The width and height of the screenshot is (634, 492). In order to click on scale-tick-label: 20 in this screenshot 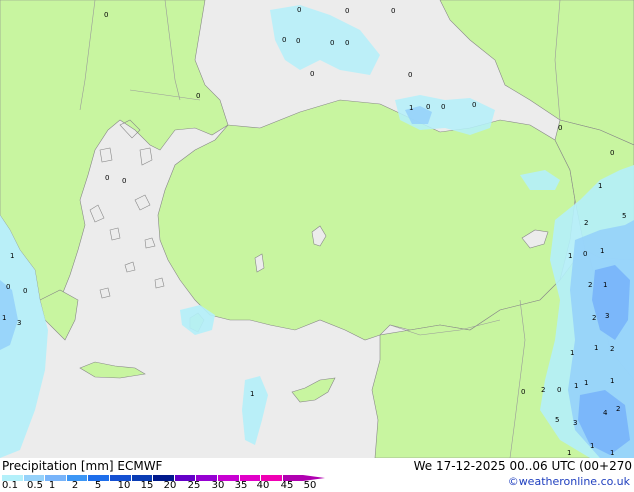, I will do `click(170, 485)`.